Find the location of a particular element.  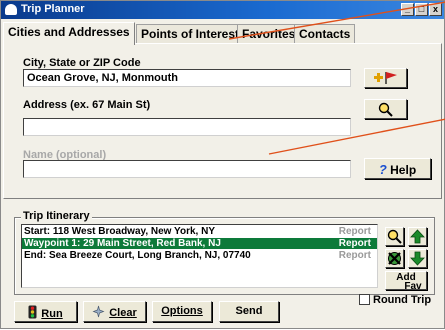

round-trip-option: Round Trip is located at coordinates (395, 300).